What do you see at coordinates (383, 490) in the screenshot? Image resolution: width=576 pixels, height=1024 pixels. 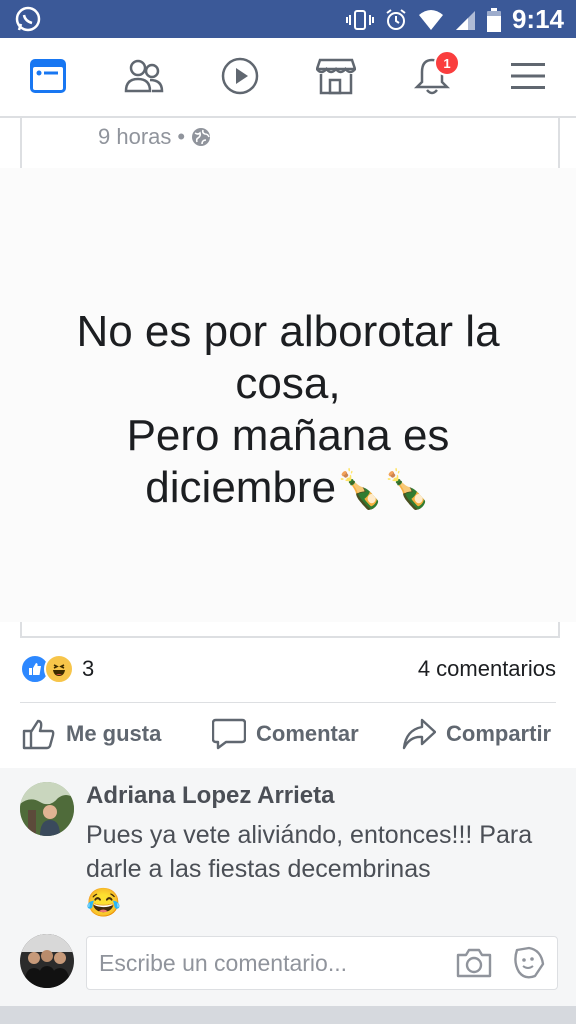 I see `champagne-emoji: 🍾🍾` at bounding box center [383, 490].